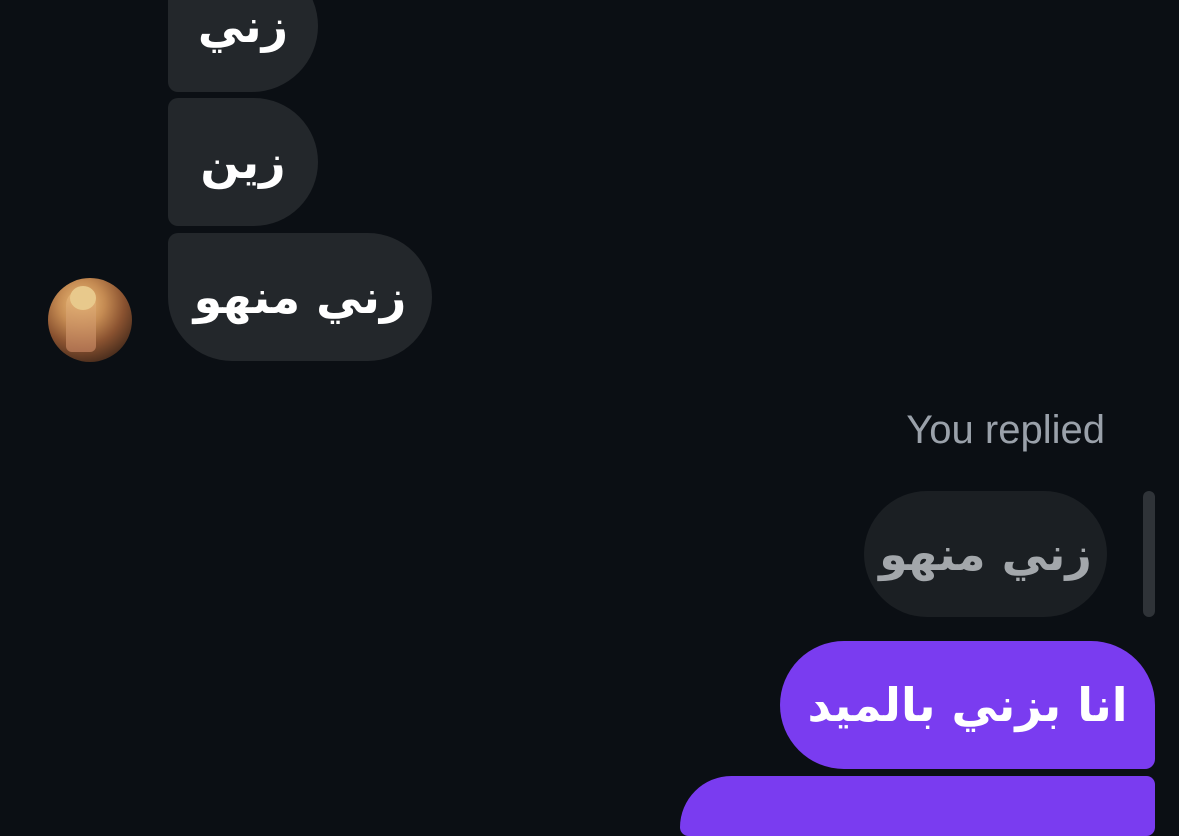  I want to click on incoming-message-bubble: زين, so click(243, 162).